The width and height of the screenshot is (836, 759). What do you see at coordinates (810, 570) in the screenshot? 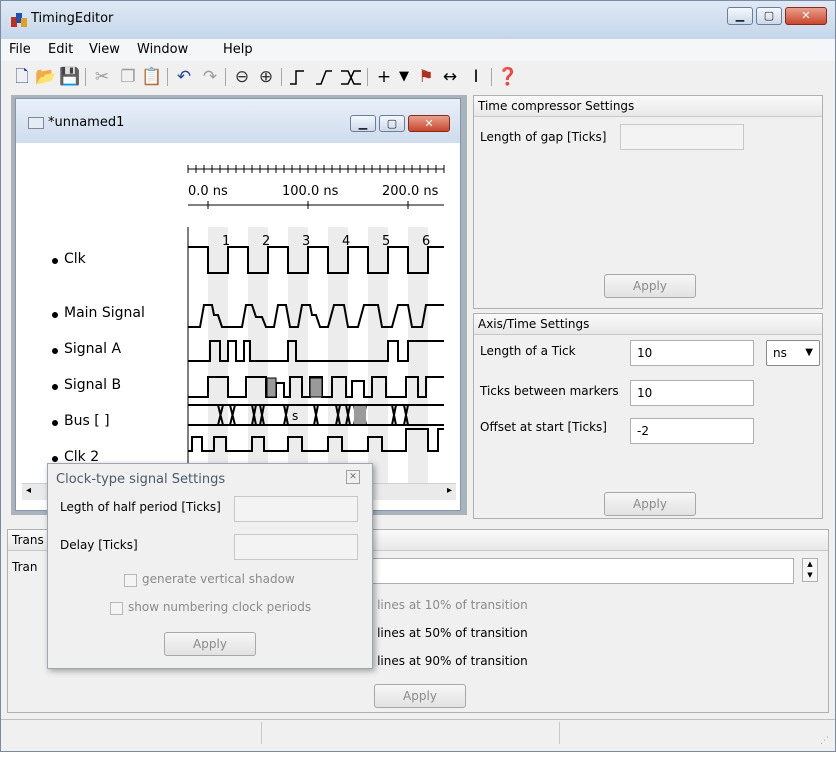
I see `transition-spinbox: ▲ ▼` at bounding box center [810, 570].